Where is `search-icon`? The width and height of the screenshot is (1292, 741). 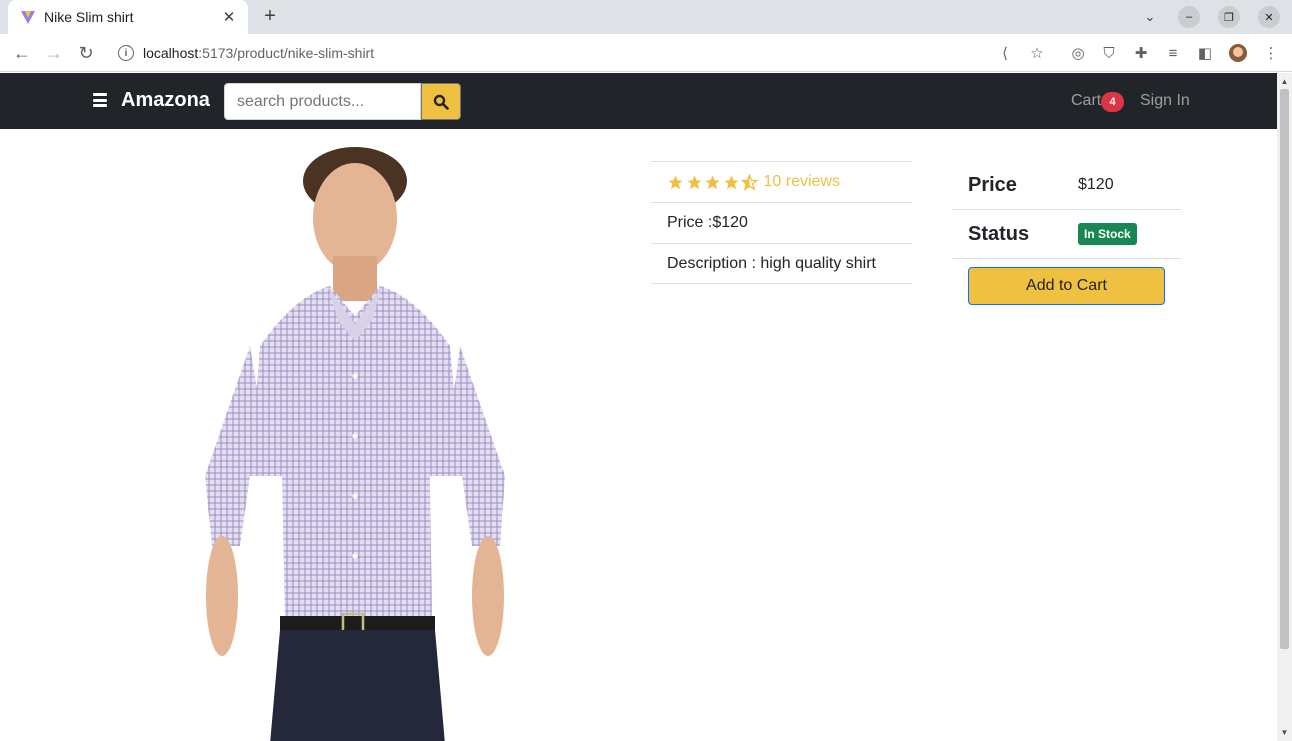
search-icon is located at coordinates (441, 102).